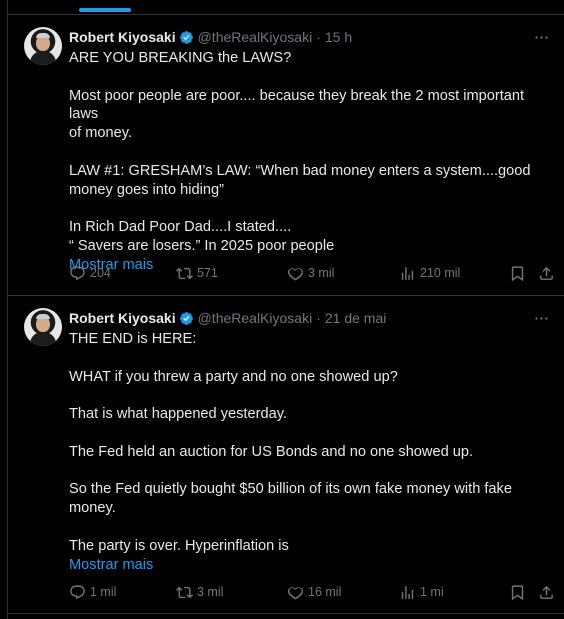  I want to click on text-line: THE END is HERE:, so click(133, 339).